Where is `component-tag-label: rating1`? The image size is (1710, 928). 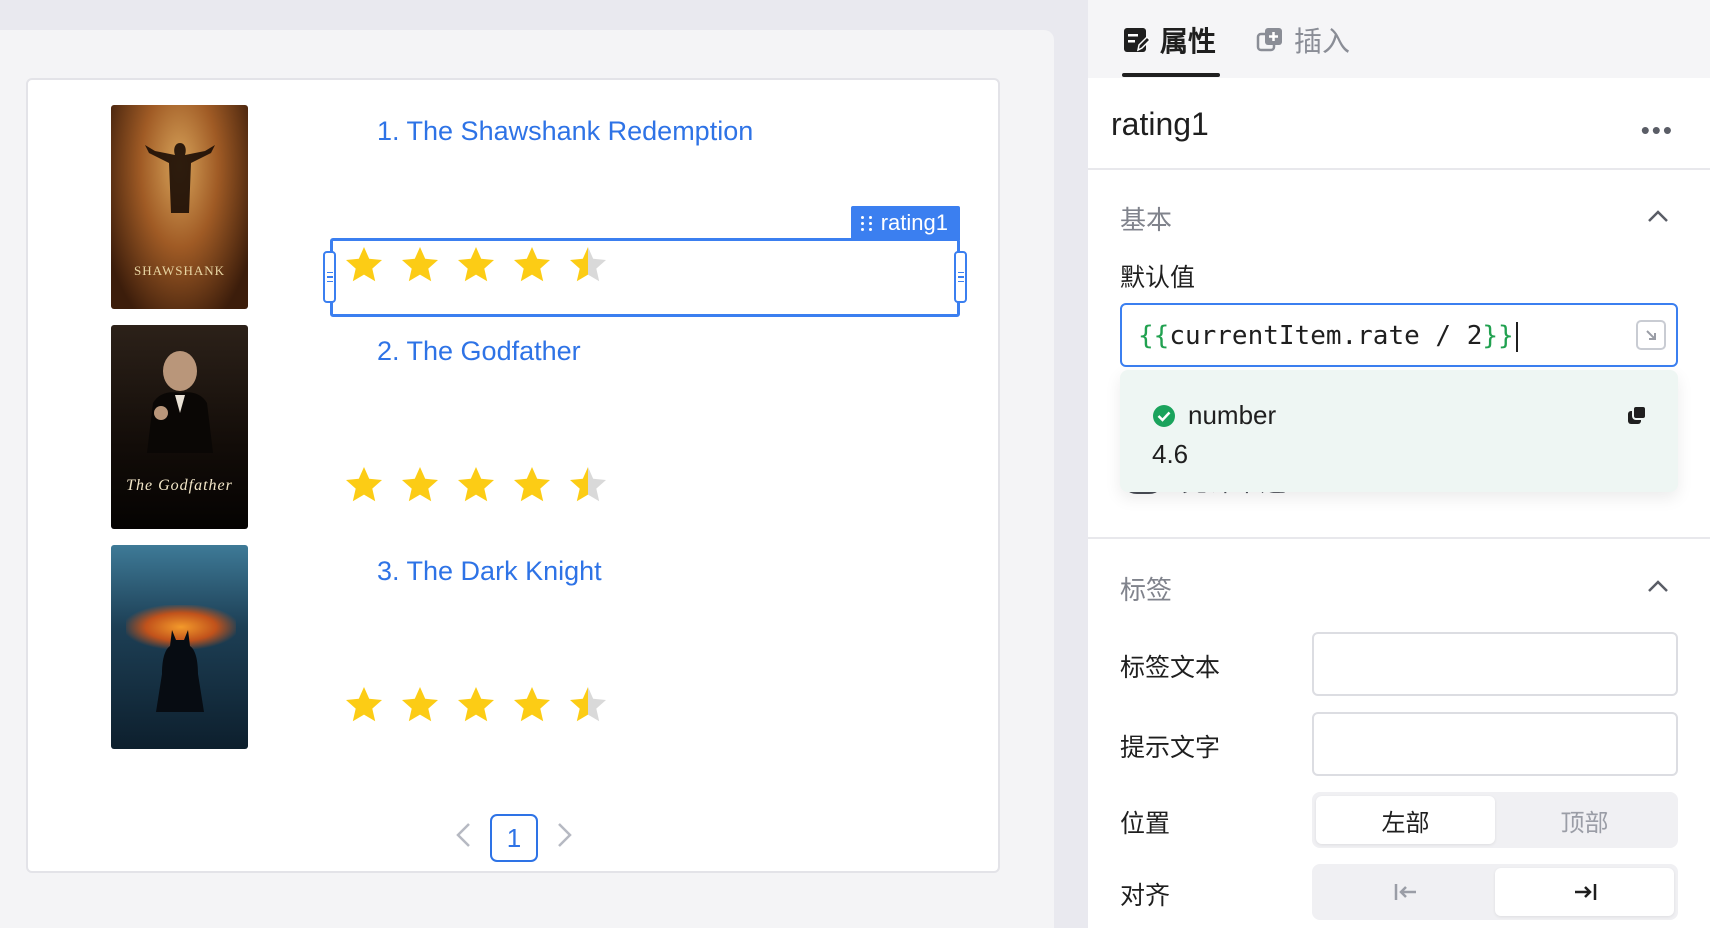
component-tag-label: rating1 is located at coordinates (914, 222).